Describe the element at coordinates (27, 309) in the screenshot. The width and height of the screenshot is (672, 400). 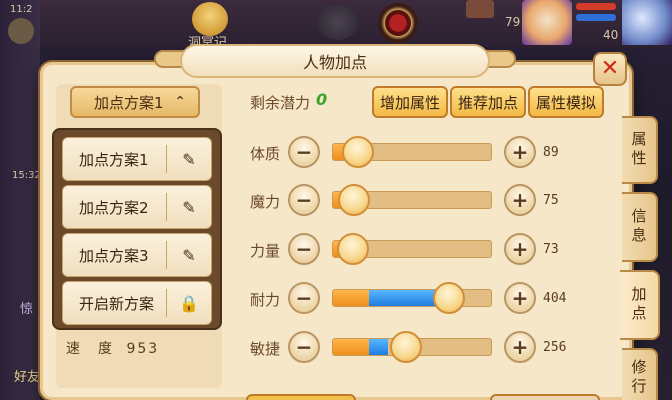
I see `hud-left-text-1: 惊` at that location.